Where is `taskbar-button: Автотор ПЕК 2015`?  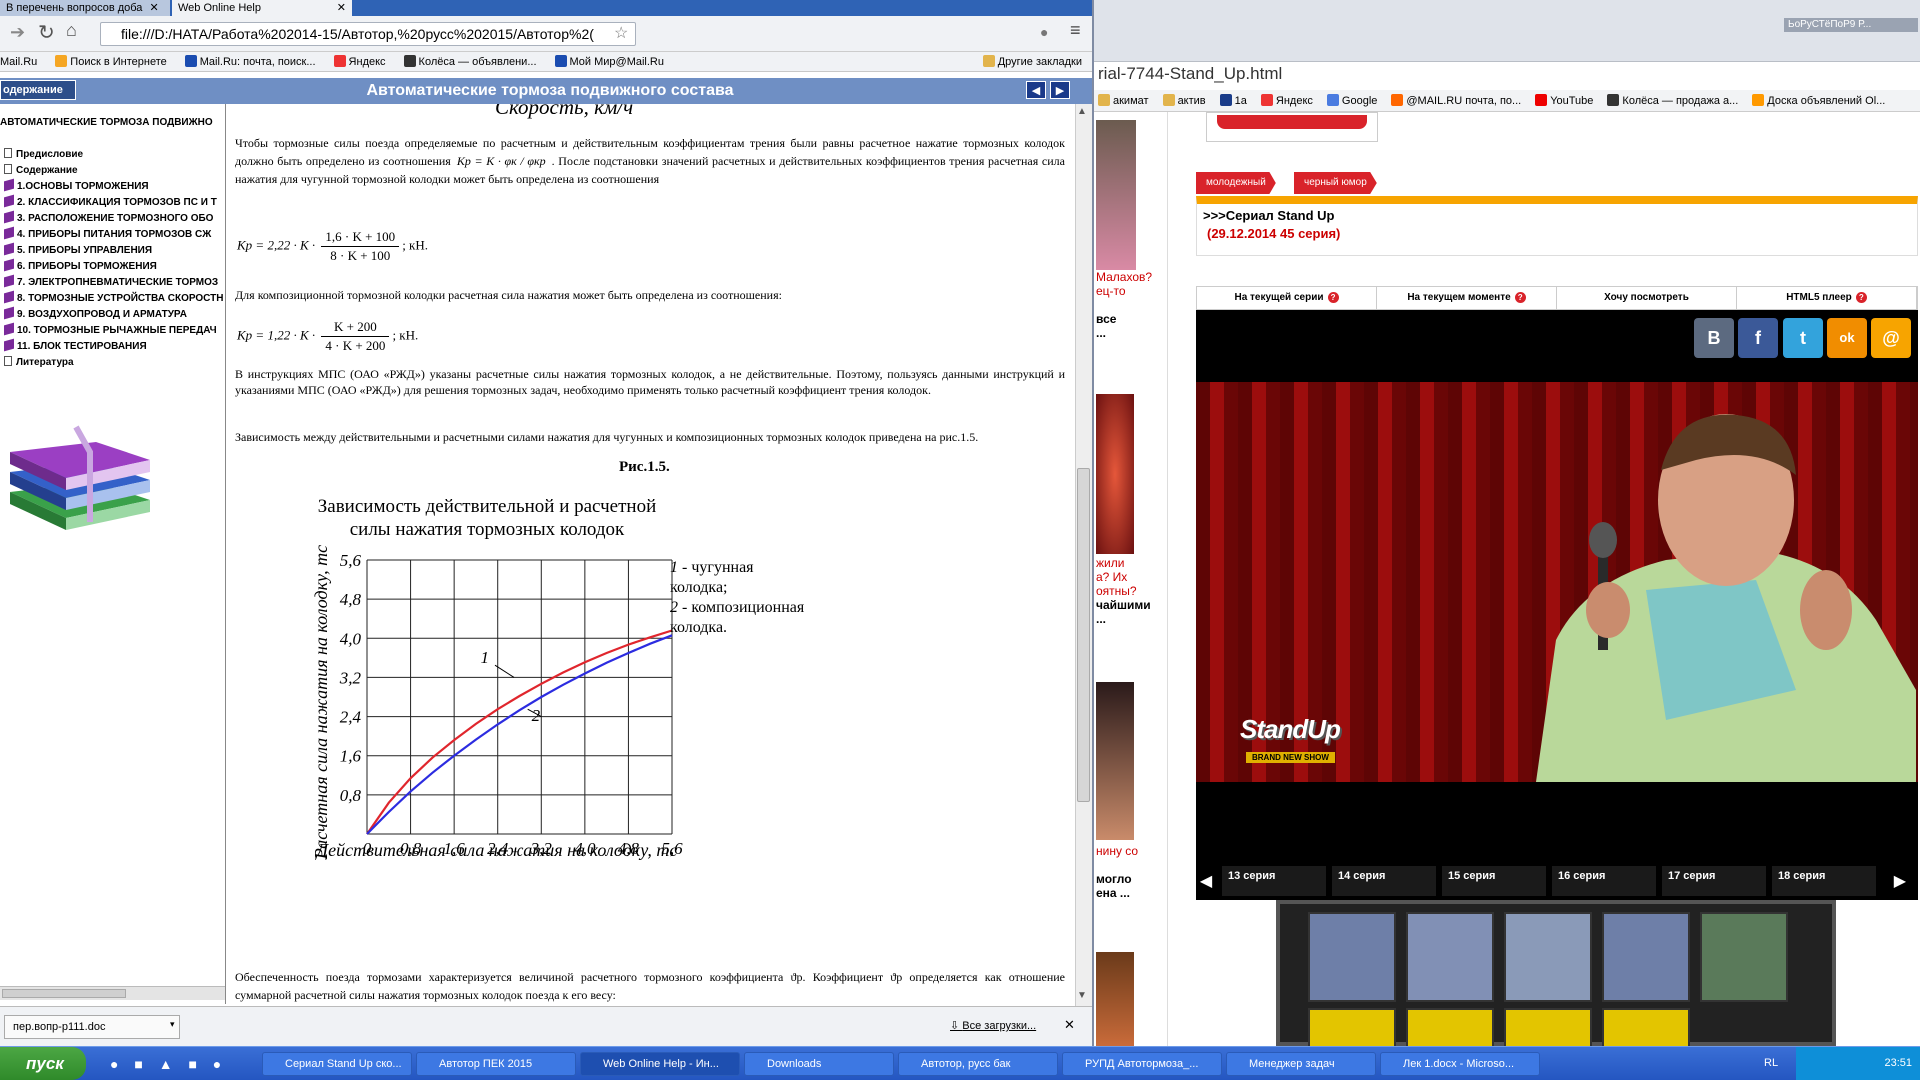 taskbar-button: Автотор ПЕК 2015 is located at coordinates (496, 1064).